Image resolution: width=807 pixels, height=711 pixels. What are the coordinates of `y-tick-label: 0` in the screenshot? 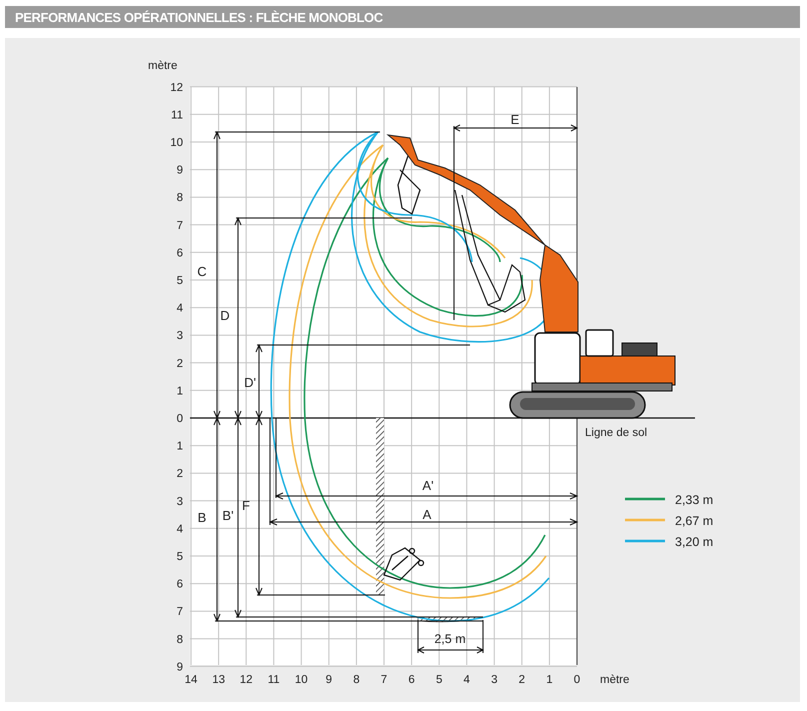 It's located at (179, 419).